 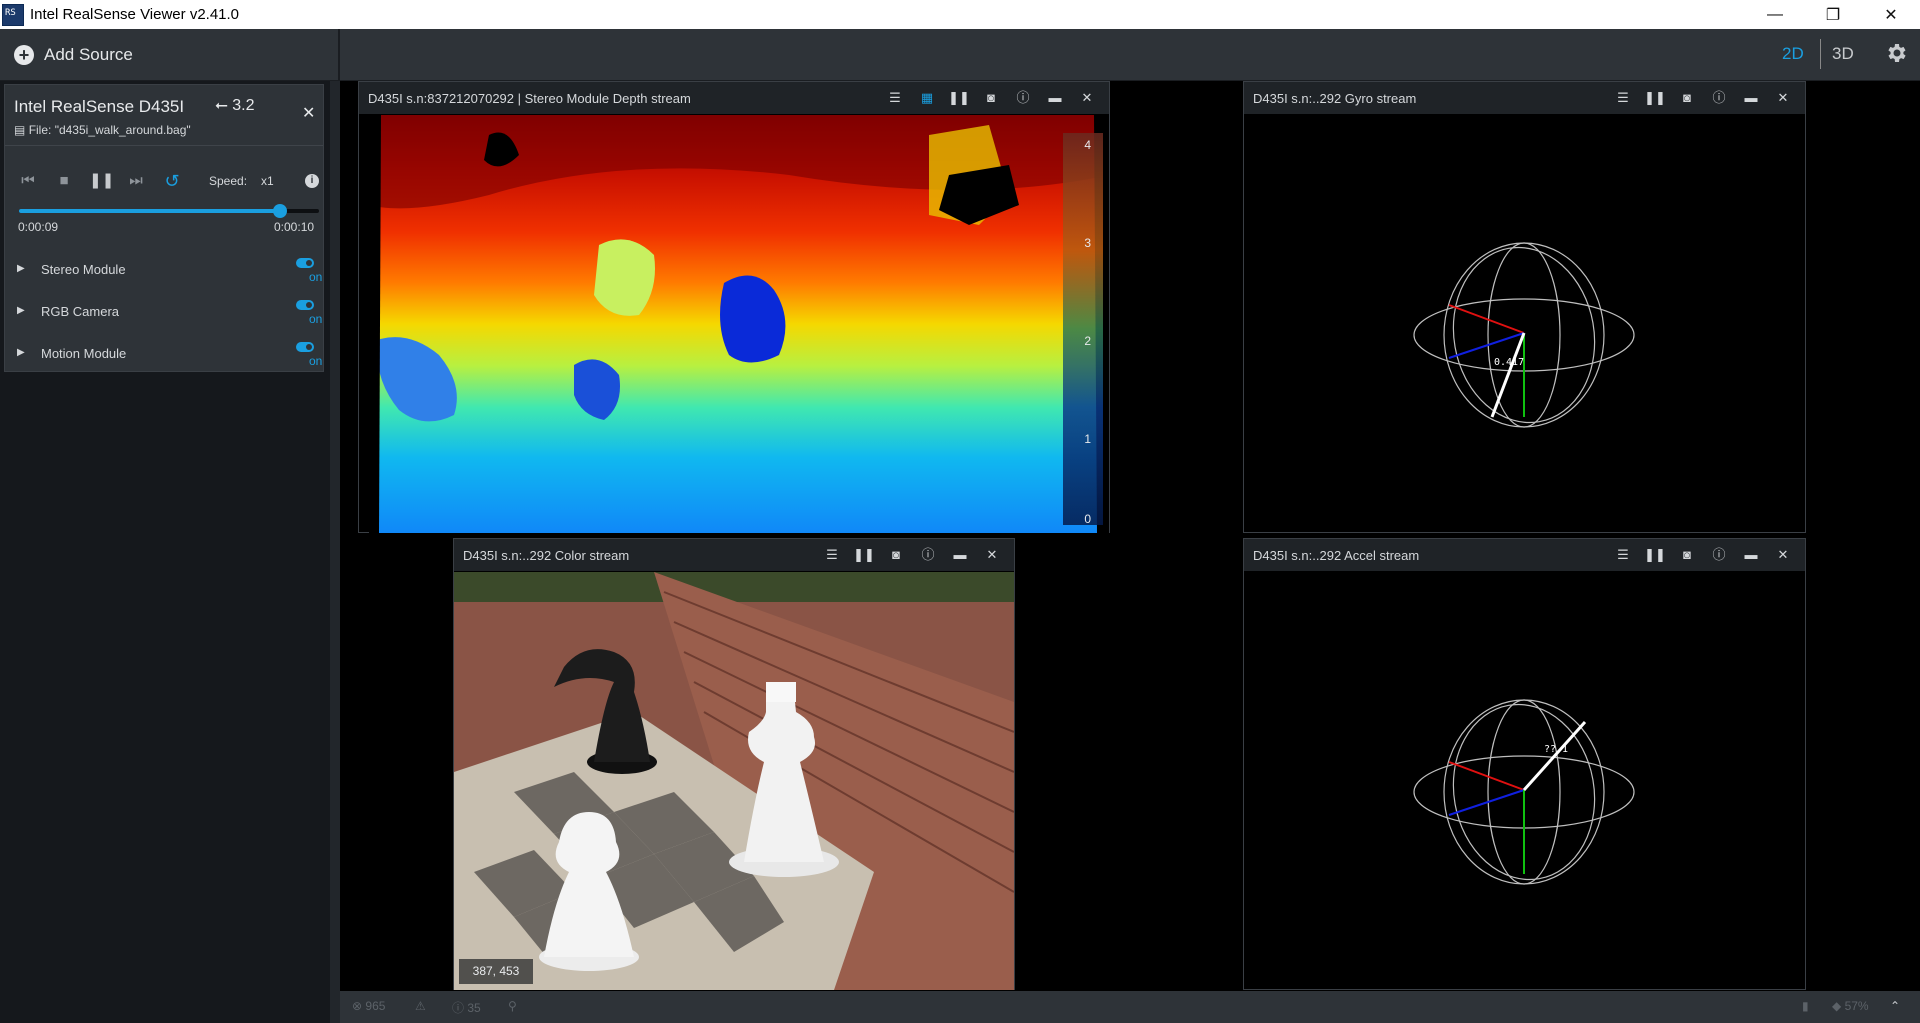 What do you see at coordinates (1833, 14) in the screenshot?
I see `restore-button: ❐` at bounding box center [1833, 14].